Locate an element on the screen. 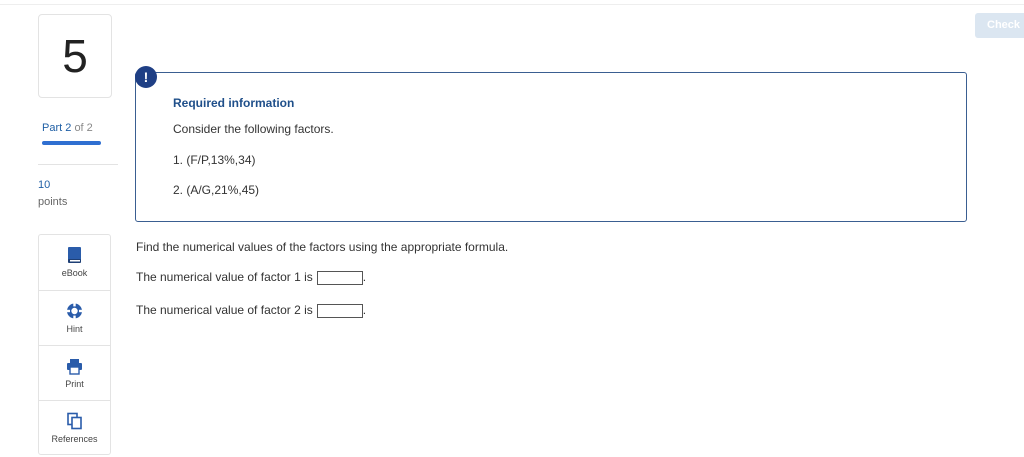 The image size is (1024, 457). hint-label: Hint is located at coordinates (74, 329).